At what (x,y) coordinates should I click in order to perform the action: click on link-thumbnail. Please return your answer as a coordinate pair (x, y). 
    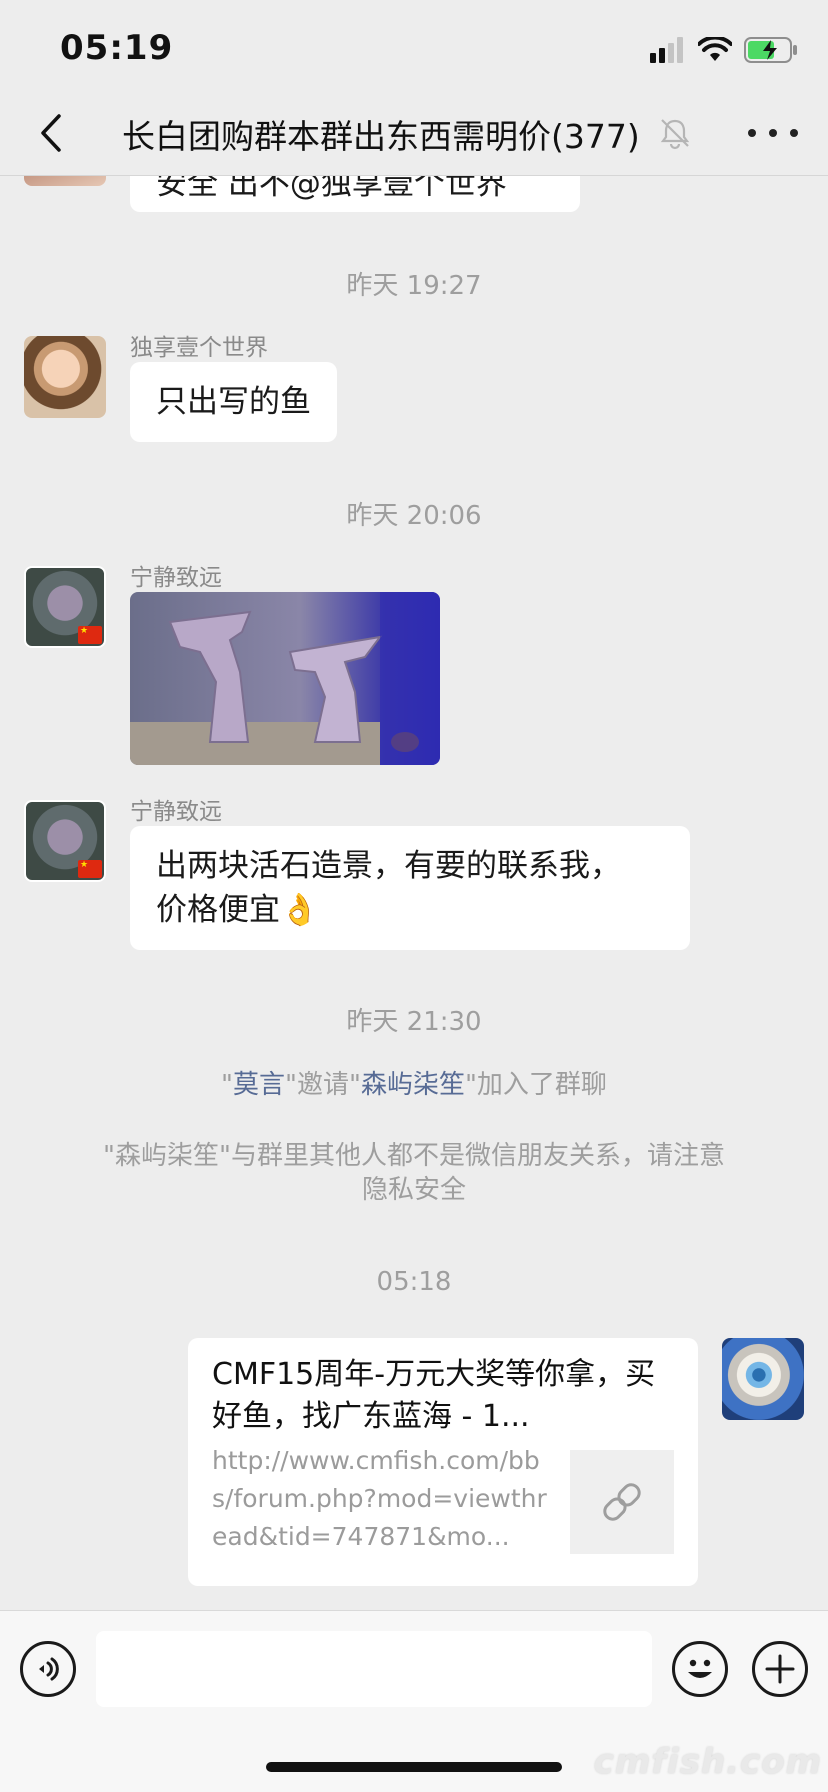
    Looking at the image, I should click on (622, 1502).